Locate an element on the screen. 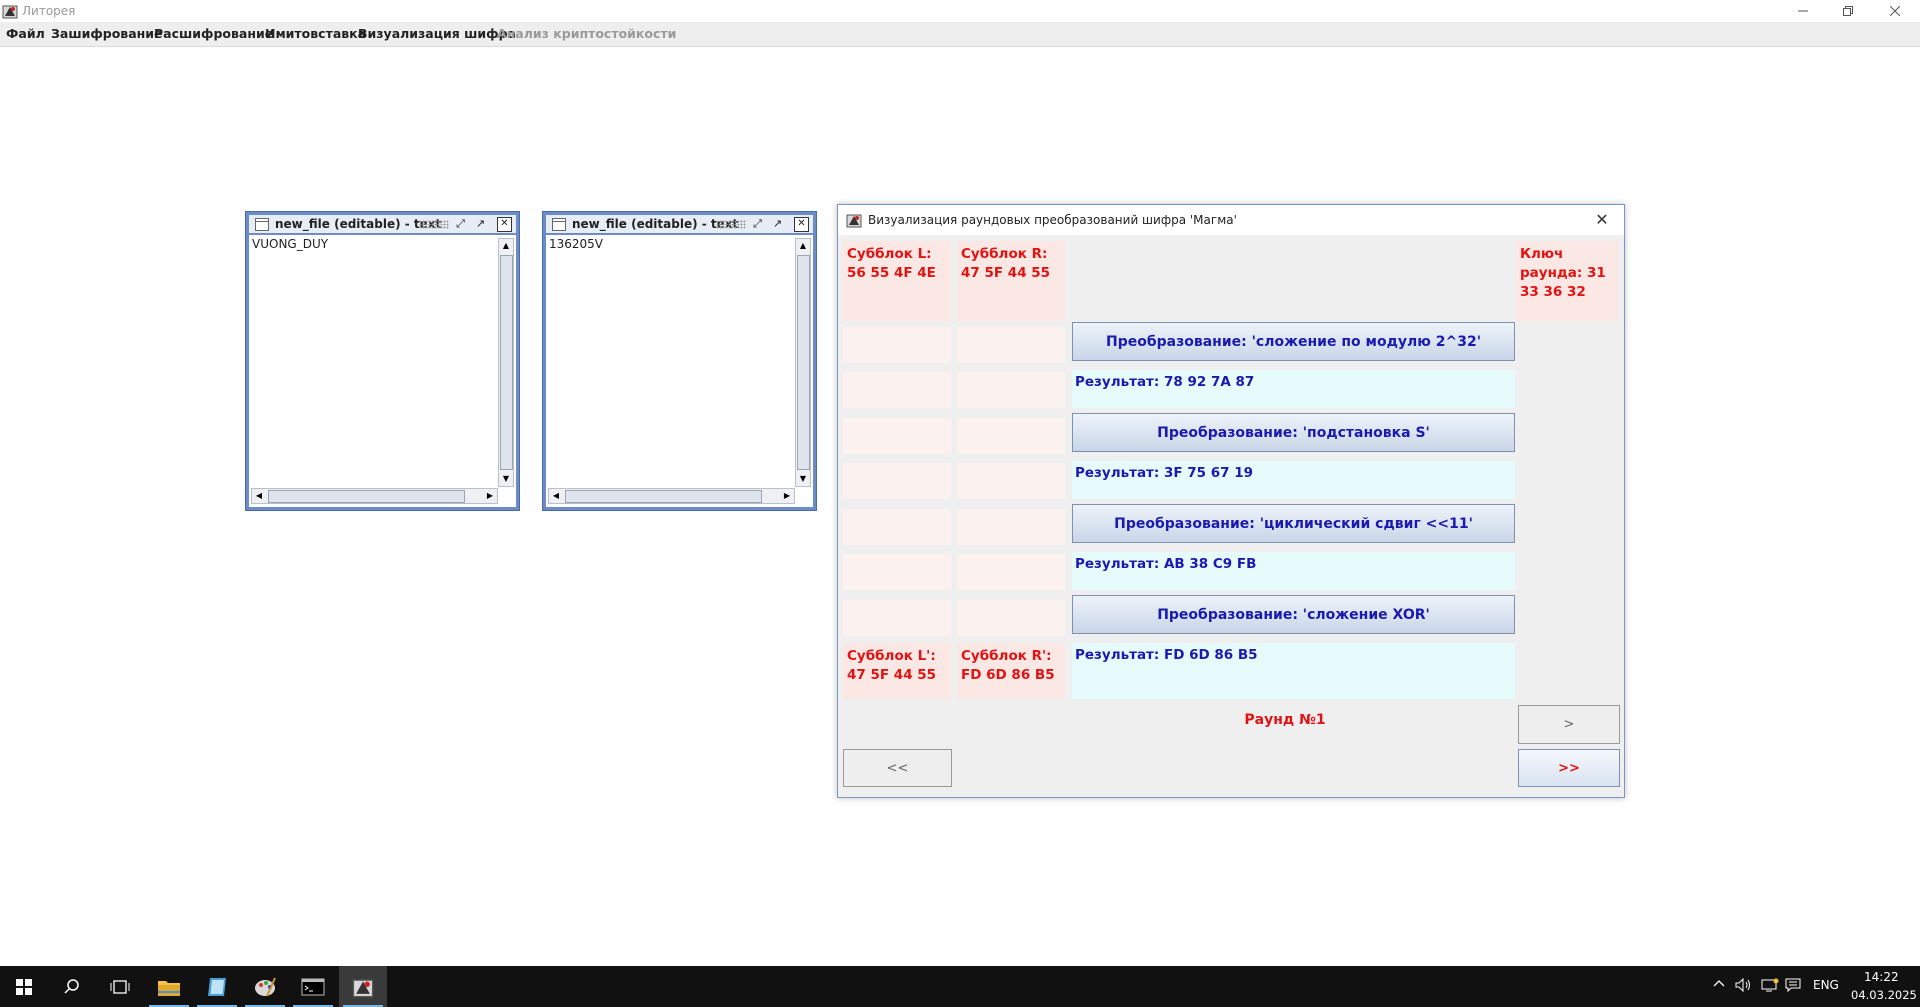 The image size is (1920, 1007). subblock-r-label: Субблок R: 47 5F 44 55 is located at coordinates (1011, 281).